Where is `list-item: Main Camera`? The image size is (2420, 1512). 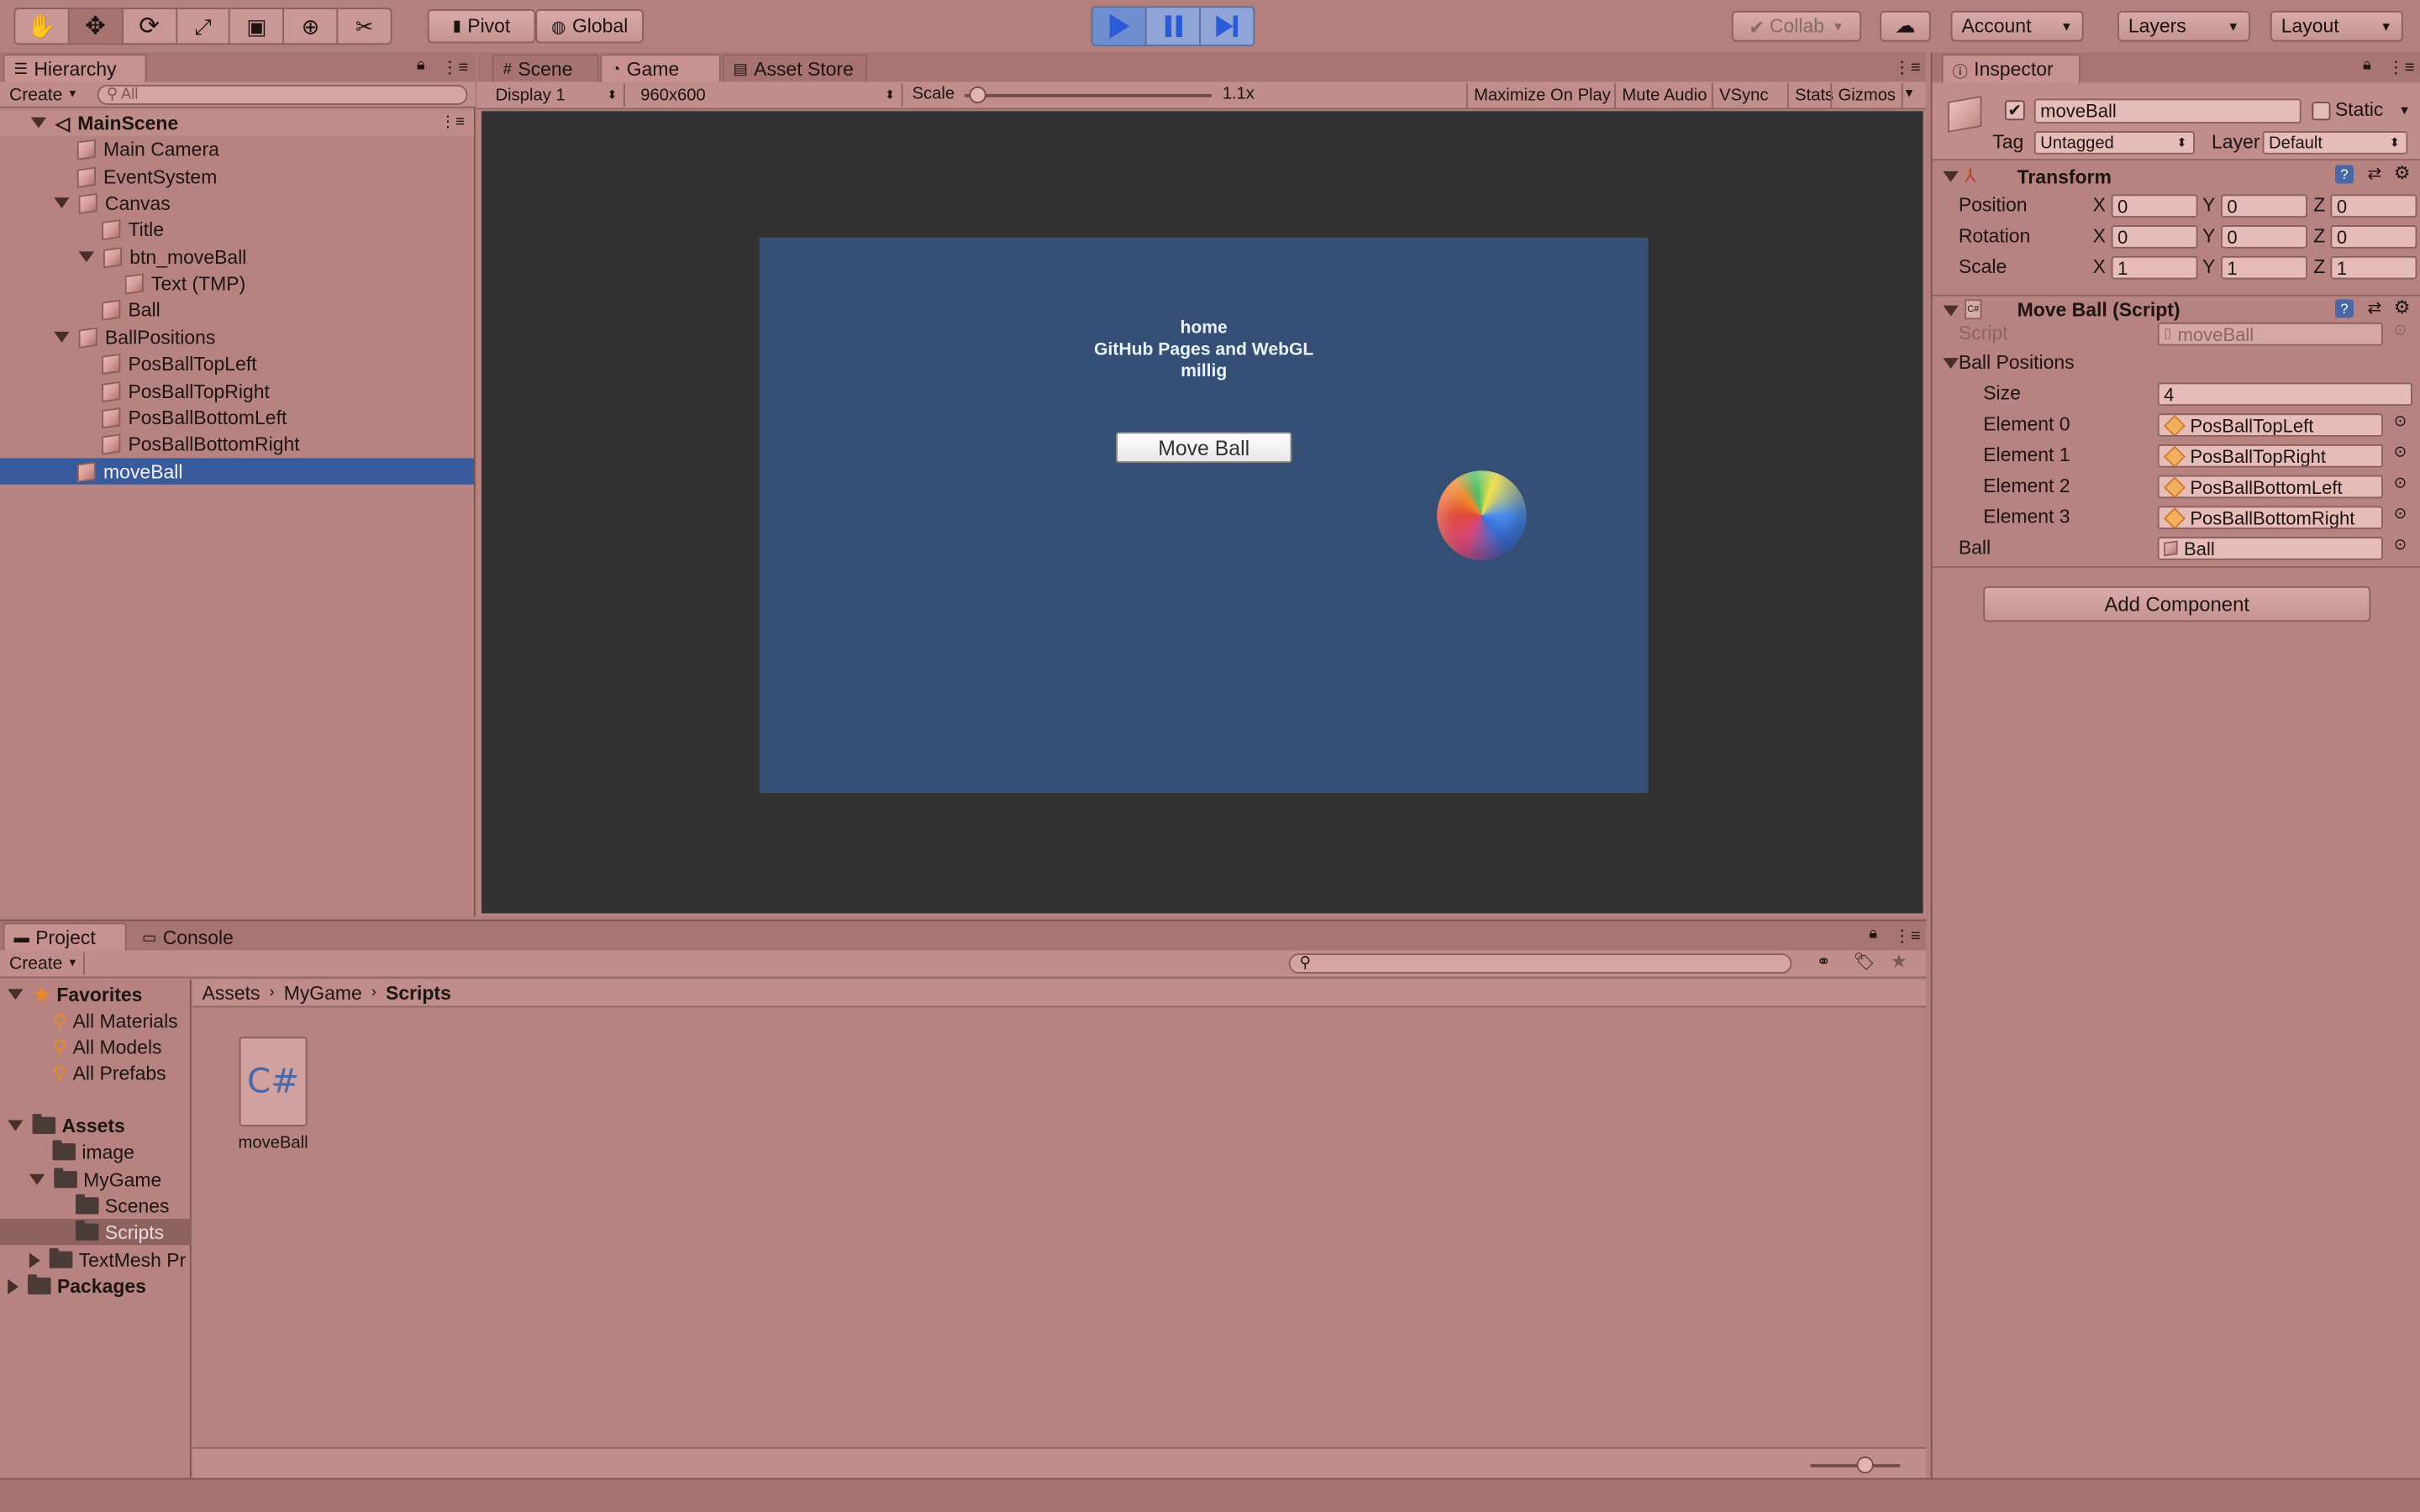 list-item: Main Camera is located at coordinates (109, 149).